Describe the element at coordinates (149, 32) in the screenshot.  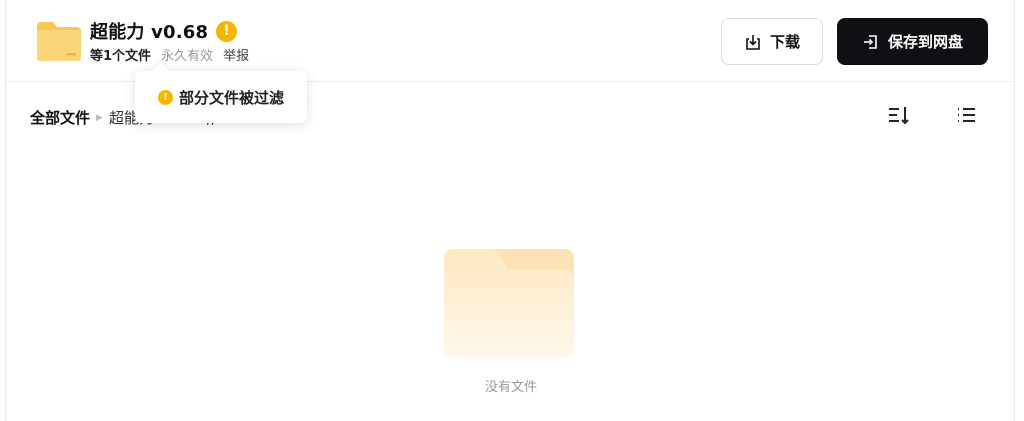
I see `share-title: 超能力 v0.68` at that location.